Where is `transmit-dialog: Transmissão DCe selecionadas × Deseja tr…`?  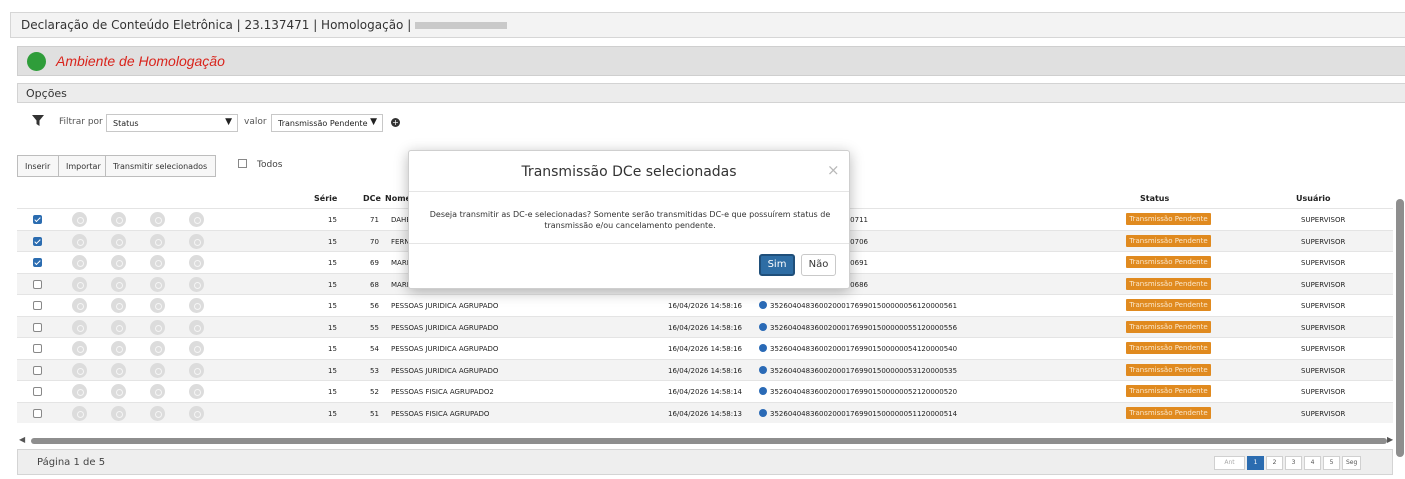 transmit-dialog: Transmissão DCe selecionadas × Deseja tr… is located at coordinates (629, 219).